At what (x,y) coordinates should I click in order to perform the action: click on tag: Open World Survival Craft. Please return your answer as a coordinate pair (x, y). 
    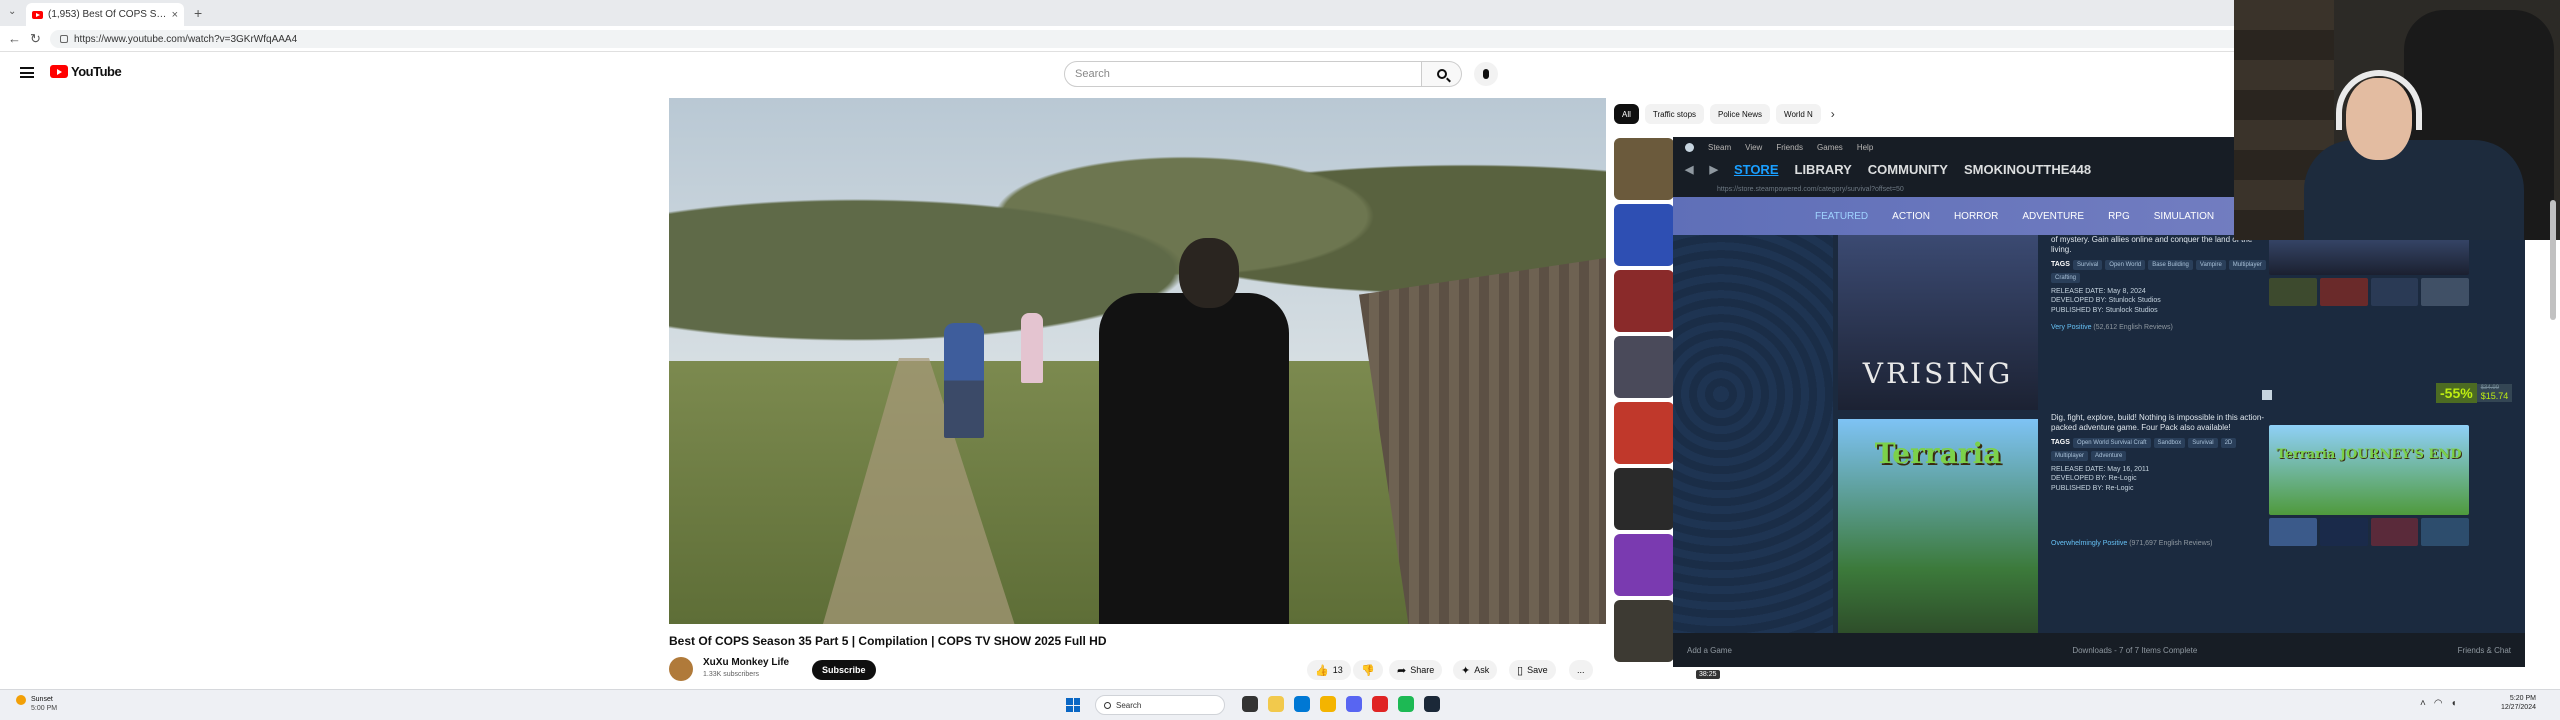
    Looking at the image, I should click on (2111, 442).